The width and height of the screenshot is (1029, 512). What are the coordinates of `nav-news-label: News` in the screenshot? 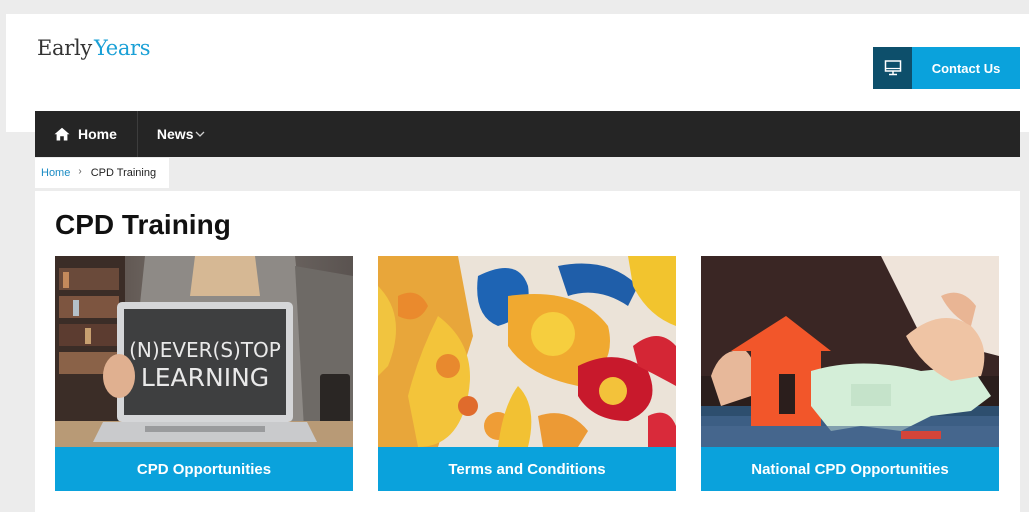 It's located at (175, 134).